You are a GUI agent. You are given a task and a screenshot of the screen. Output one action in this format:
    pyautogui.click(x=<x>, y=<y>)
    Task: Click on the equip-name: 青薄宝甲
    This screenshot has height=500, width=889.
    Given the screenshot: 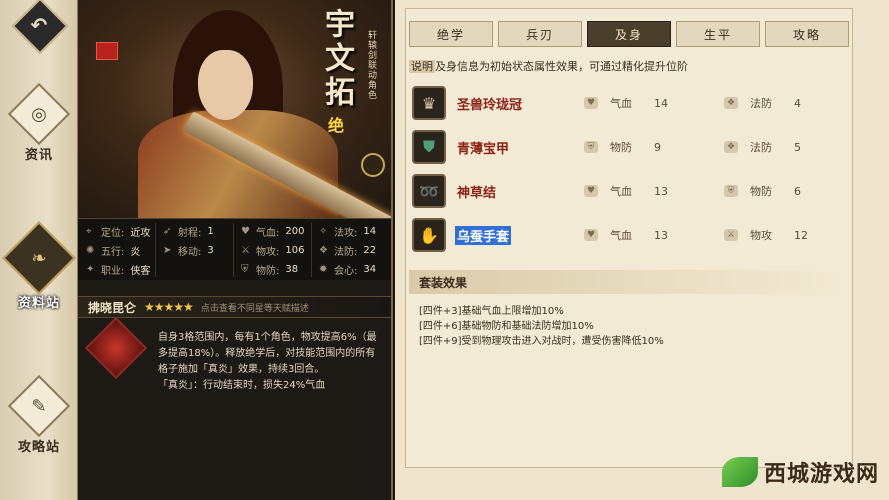 What is the action you would take?
    pyautogui.click(x=483, y=149)
    